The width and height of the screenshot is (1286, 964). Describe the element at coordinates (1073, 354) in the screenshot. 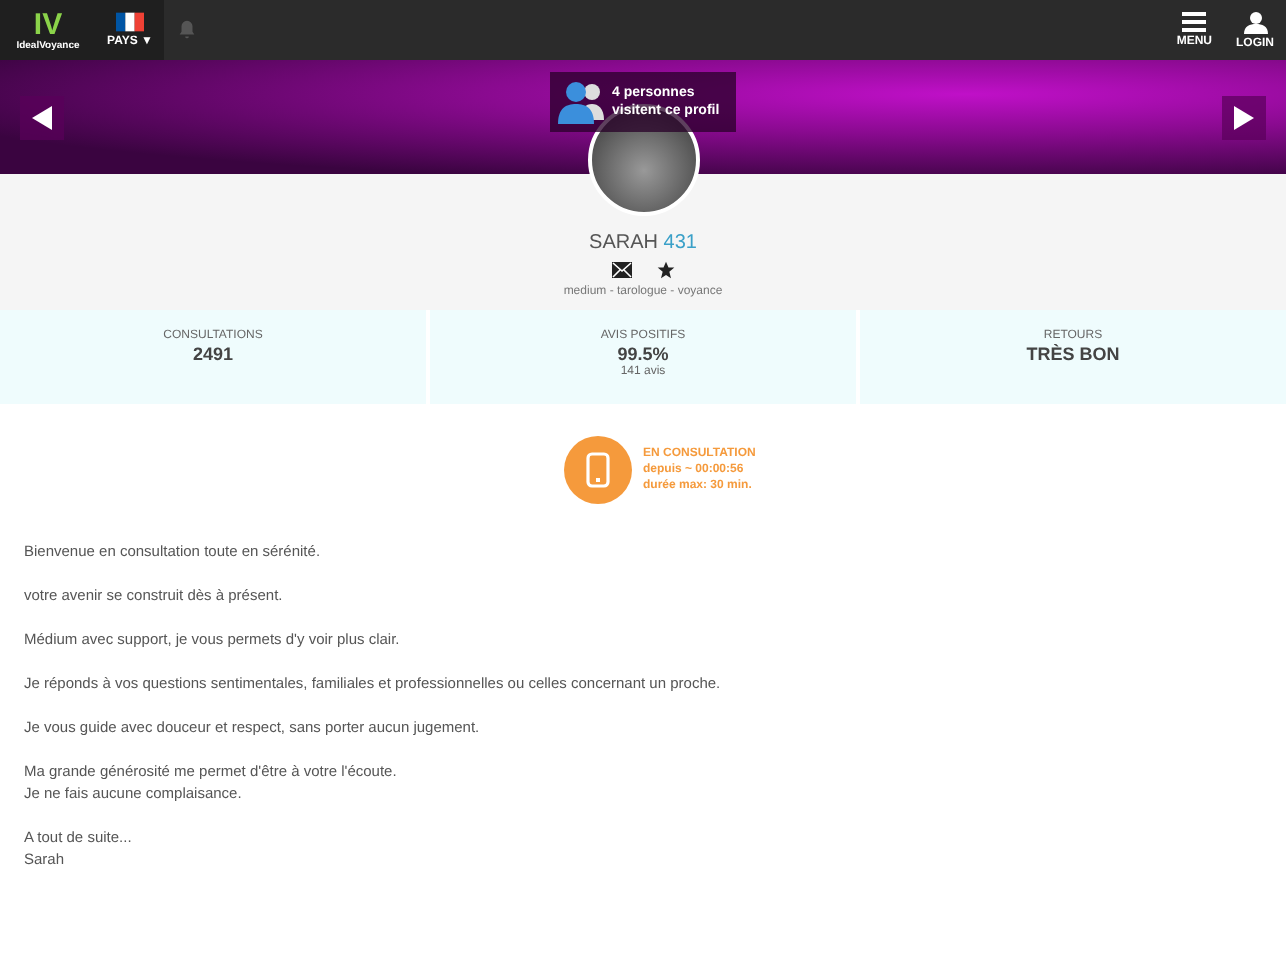

I see `stat-value: TRÈS BON` at that location.